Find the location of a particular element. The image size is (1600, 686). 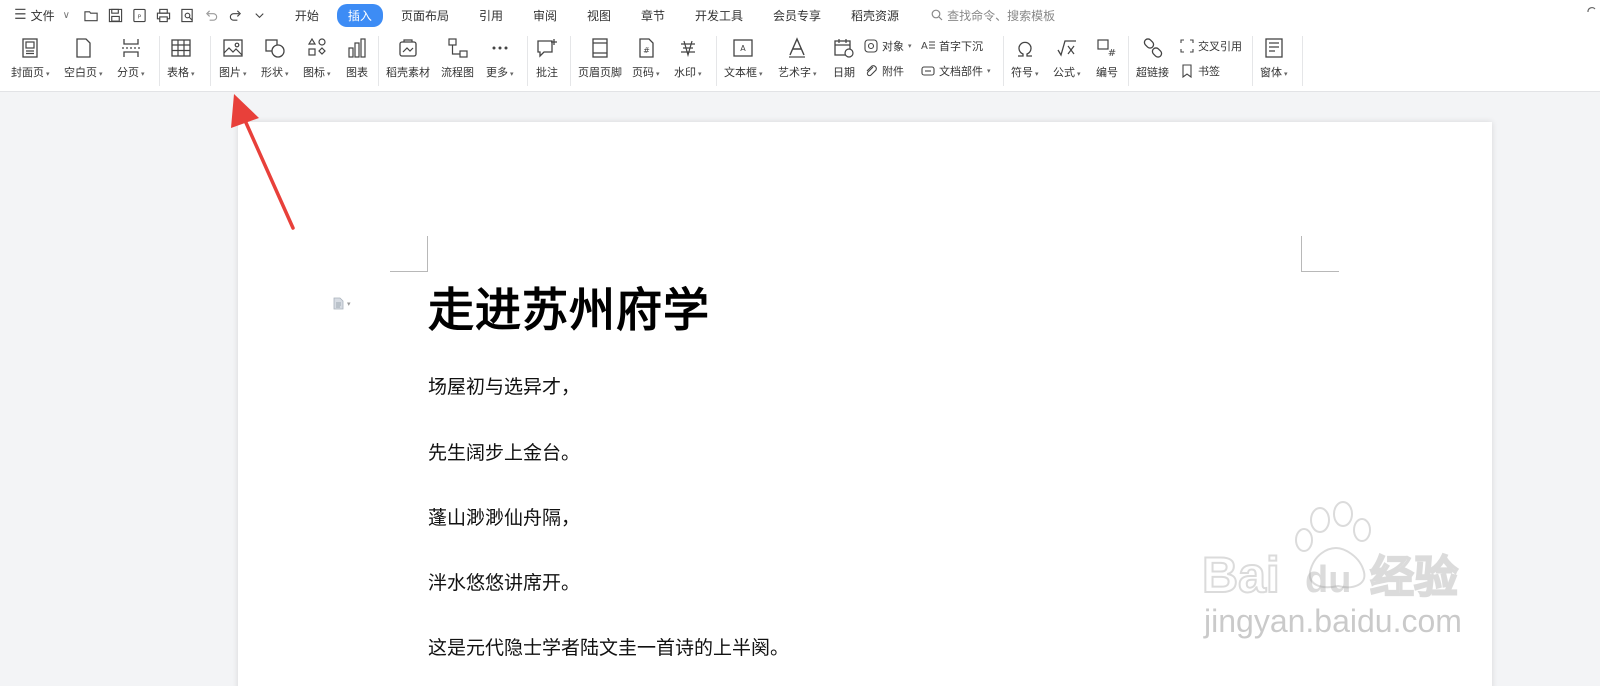

wordart-button: 艺术字 ▾ is located at coordinates (797, 58).